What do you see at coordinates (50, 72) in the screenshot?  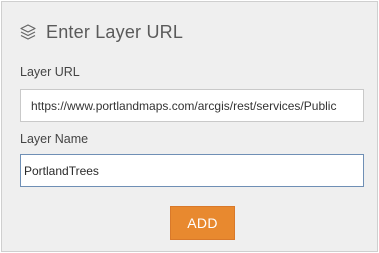 I see `layer-url-label: Layer URL` at bounding box center [50, 72].